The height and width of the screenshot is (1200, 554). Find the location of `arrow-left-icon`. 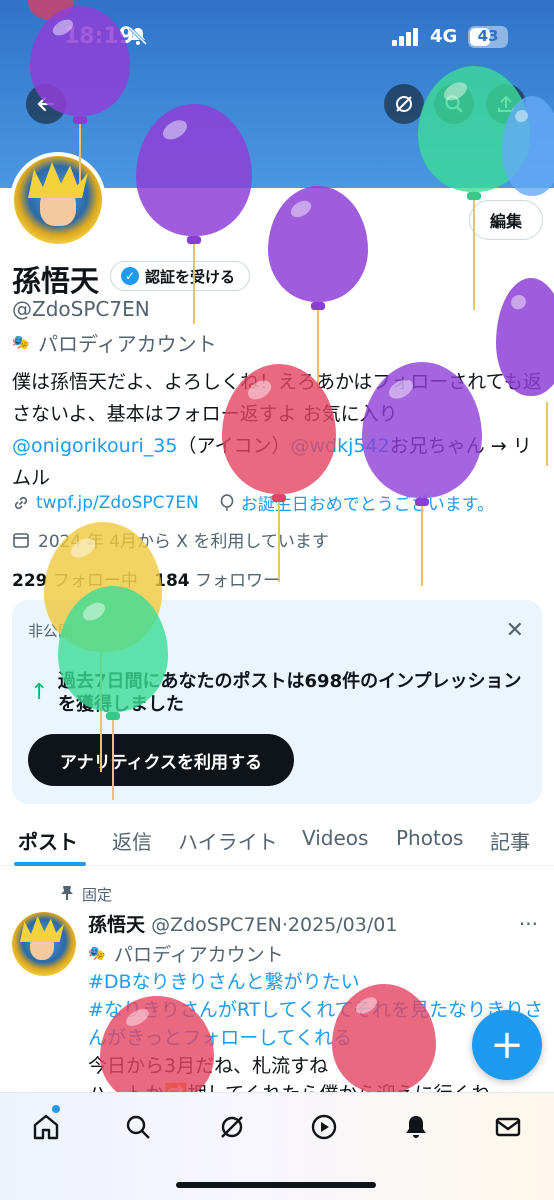

arrow-left-icon is located at coordinates (46, 104).